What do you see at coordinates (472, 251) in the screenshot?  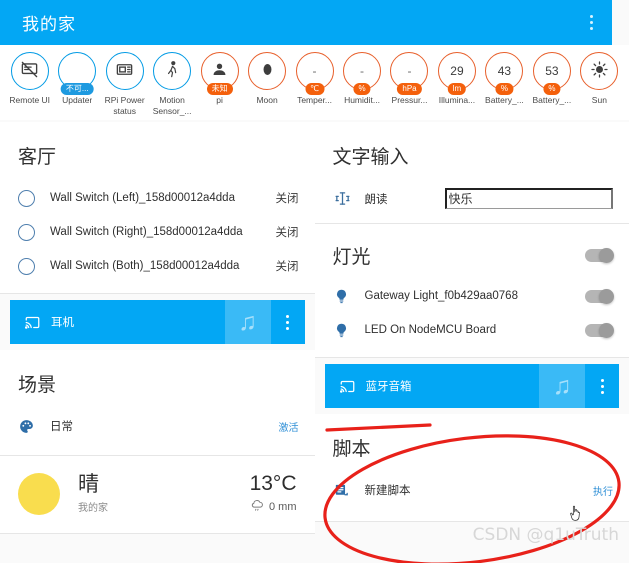 I see `lights-header: 灯光` at bounding box center [472, 251].